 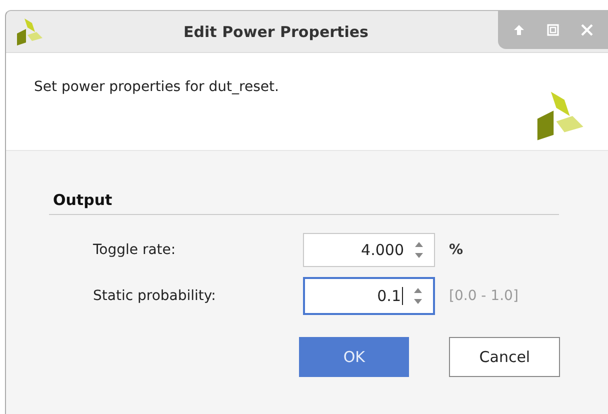 I want to click on unit-label: %, so click(x=456, y=250).